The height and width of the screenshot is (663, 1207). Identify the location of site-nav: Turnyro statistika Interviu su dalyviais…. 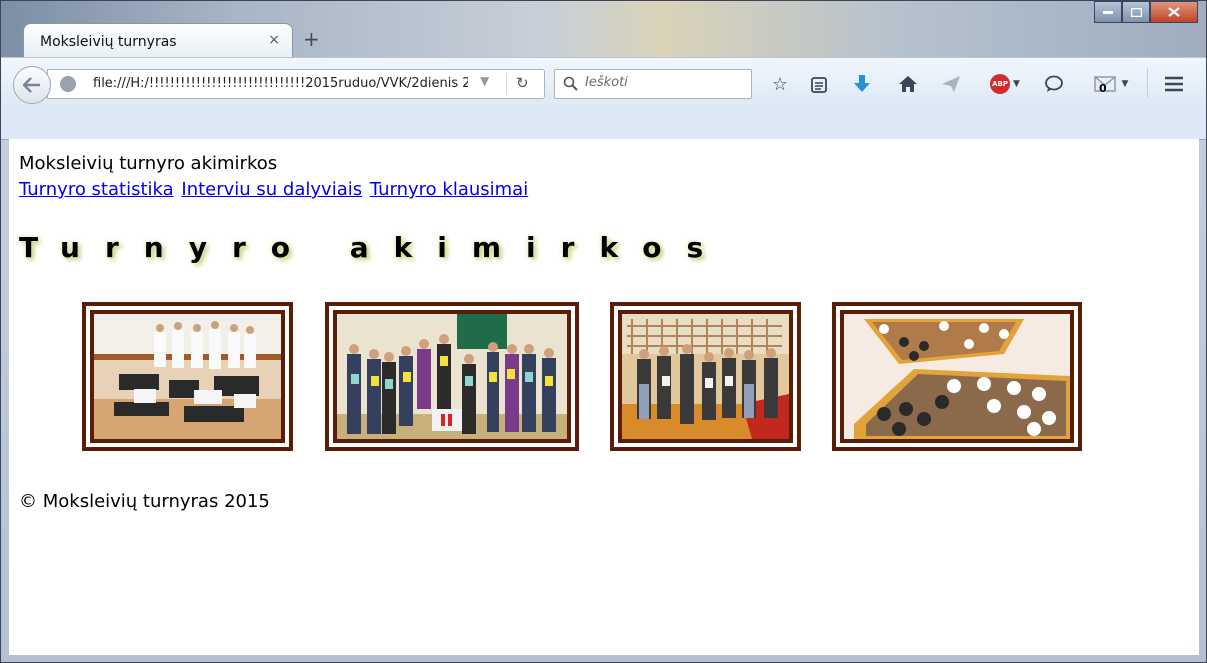
(274, 189).